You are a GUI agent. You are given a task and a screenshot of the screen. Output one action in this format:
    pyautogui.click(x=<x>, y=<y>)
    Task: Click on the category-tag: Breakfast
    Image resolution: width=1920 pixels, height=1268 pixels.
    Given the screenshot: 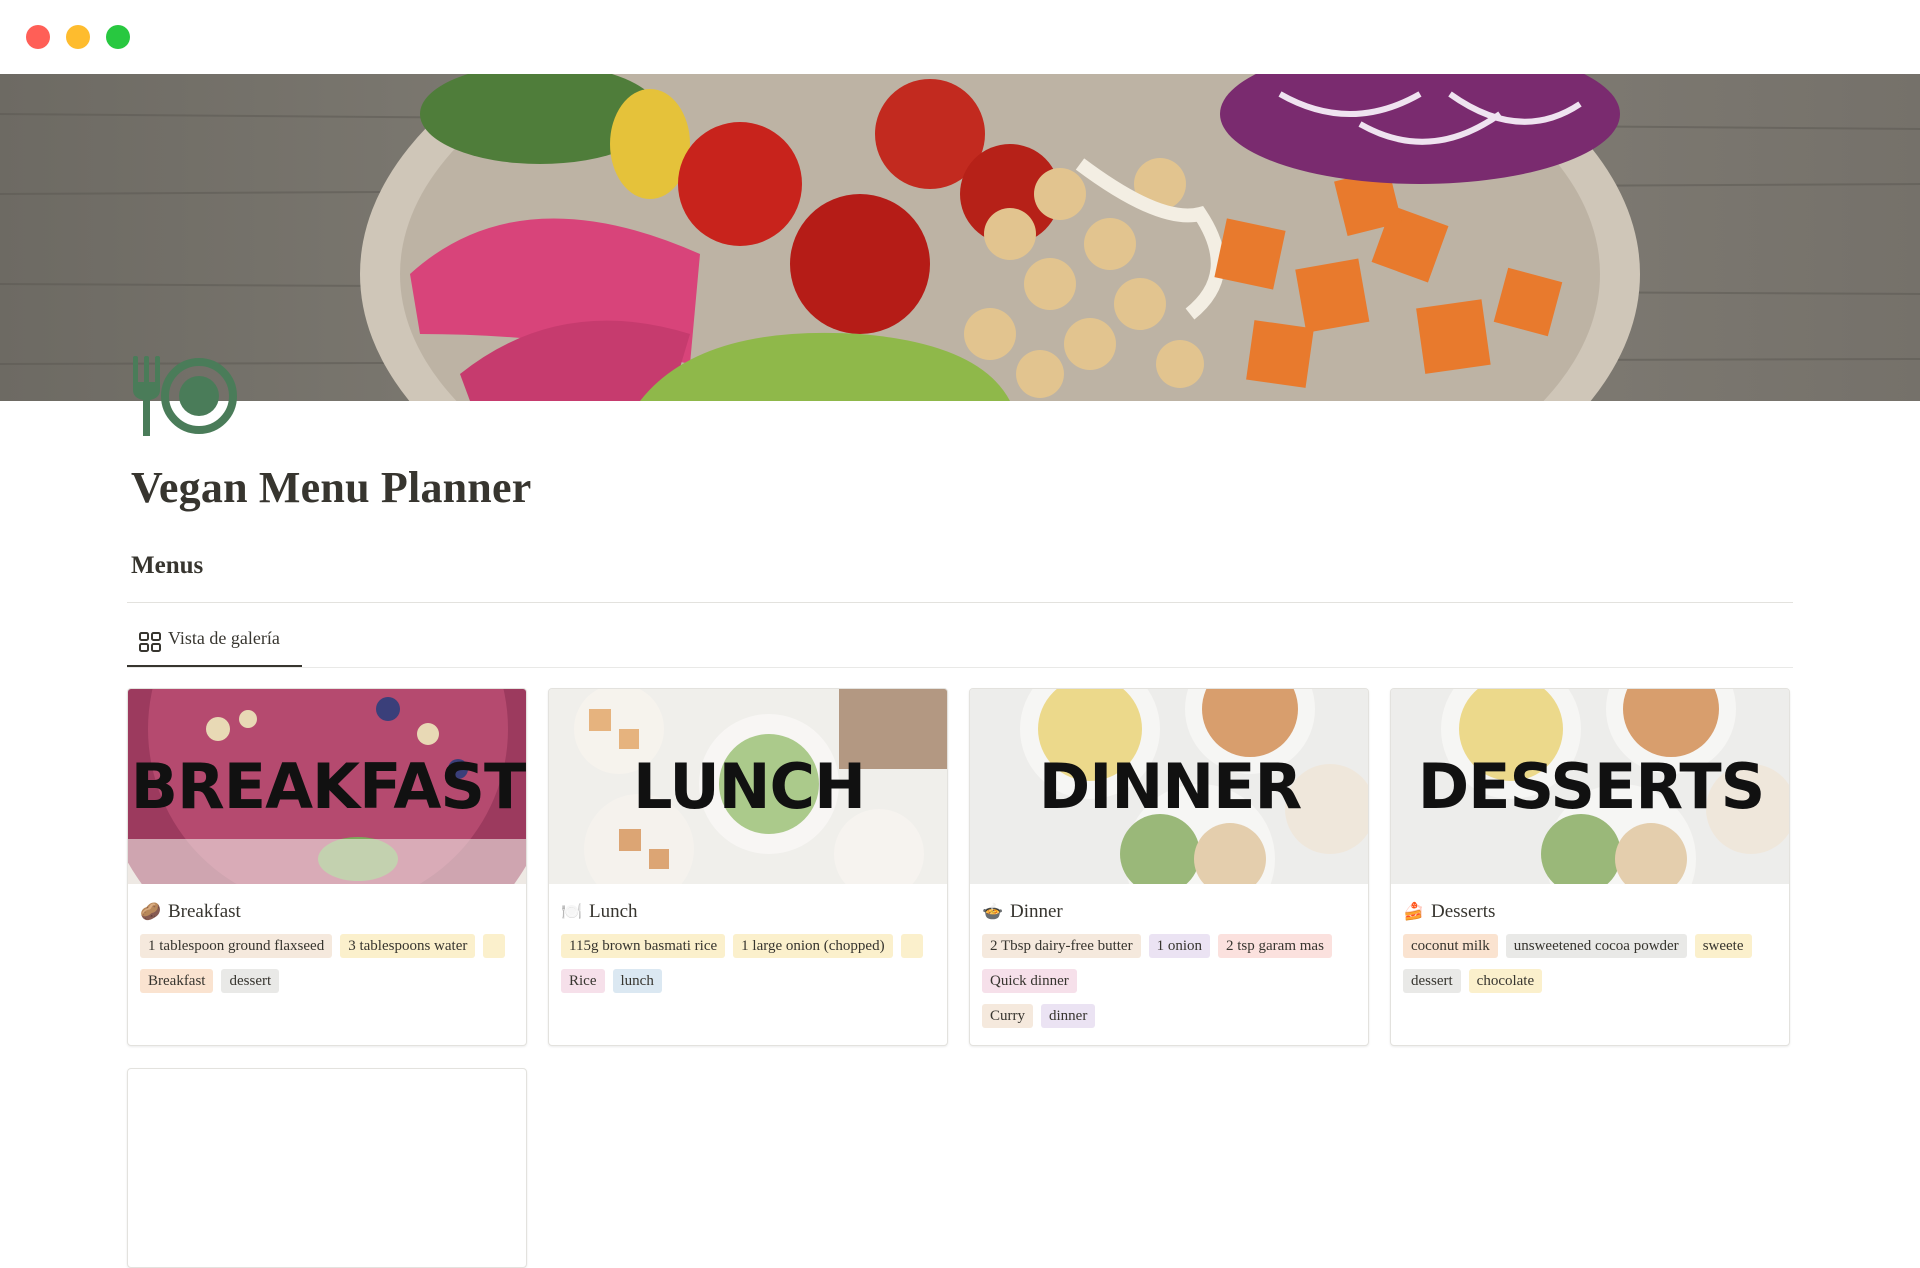 What is the action you would take?
    pyautogui.click(x=177, y=981)
    